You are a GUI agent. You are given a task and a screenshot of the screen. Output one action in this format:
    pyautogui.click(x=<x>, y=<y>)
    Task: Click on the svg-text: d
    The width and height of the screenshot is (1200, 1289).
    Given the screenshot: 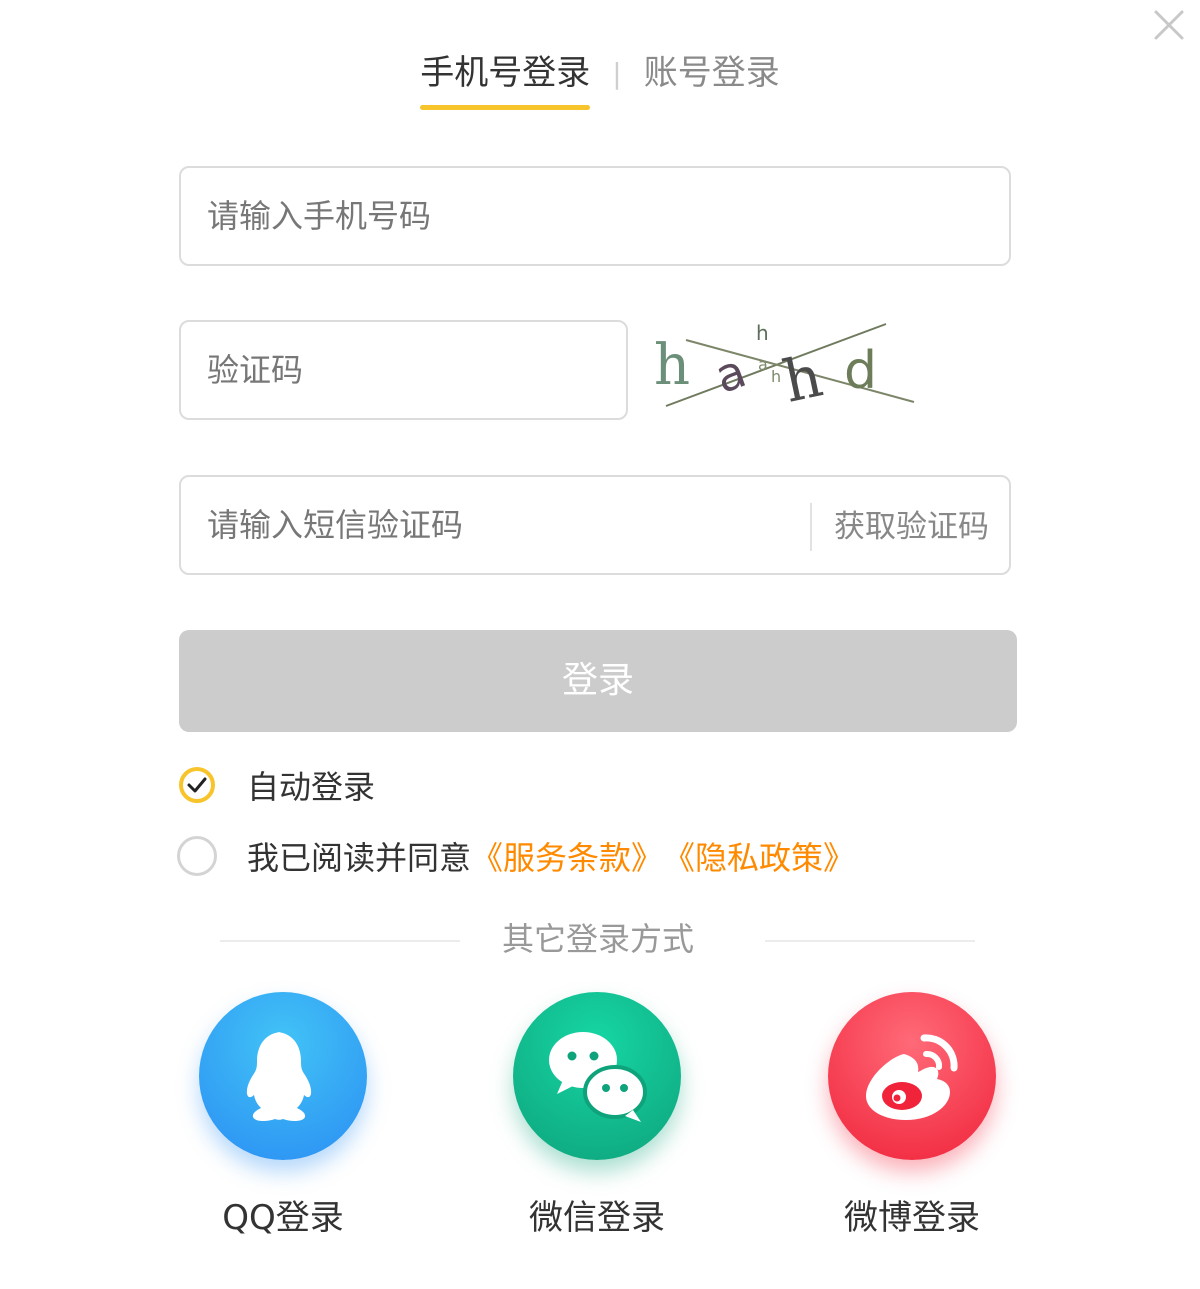 What is the action you would take?
    pyautogui.click(x=860, y=371)
    